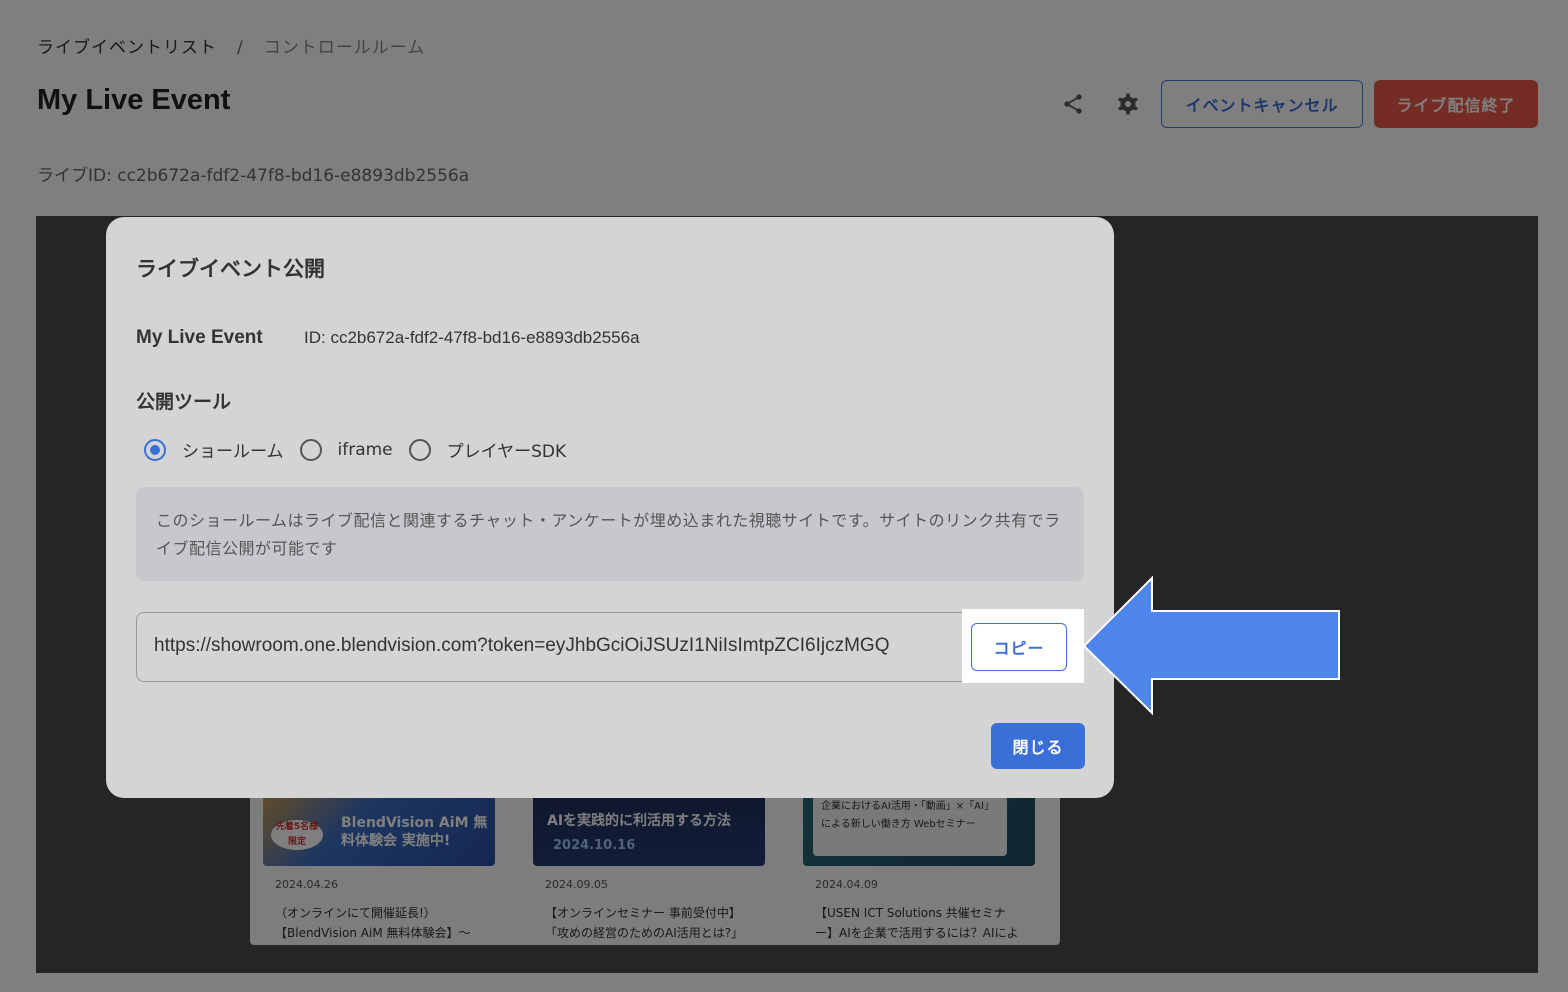  I want to click on event-name: My Live Event, so click(199, 337).